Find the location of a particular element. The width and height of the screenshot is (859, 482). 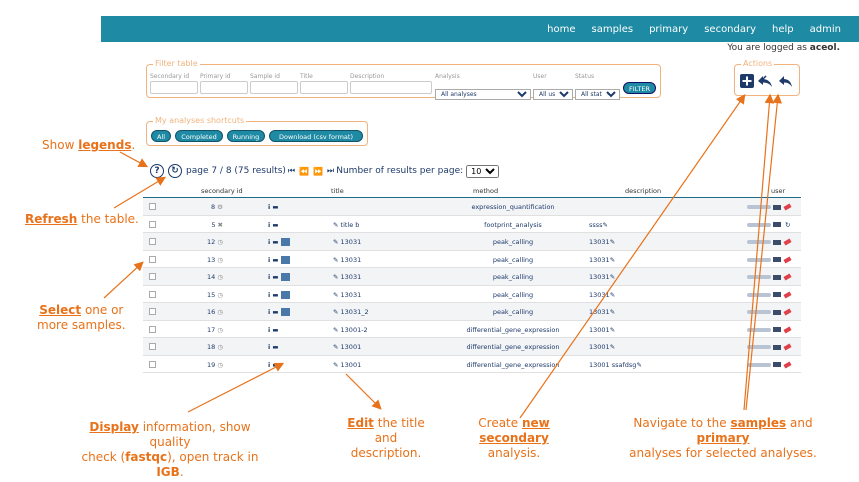

annotation-edit: Edit the title and description. is located at coordinates (386, 438).